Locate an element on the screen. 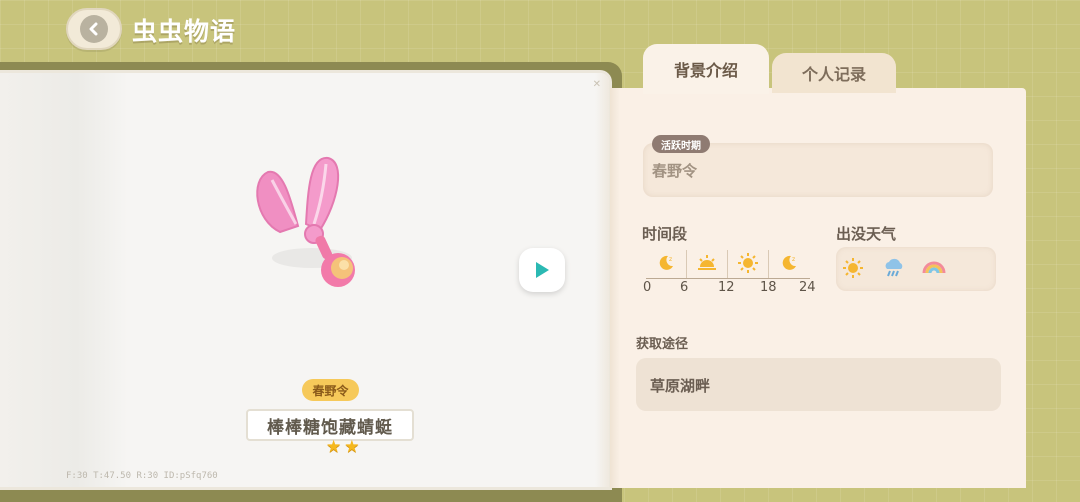 The height and width of the screenshot is (502, 1080). page-corner-icon: ✕ is located at coordinates (596, 84).